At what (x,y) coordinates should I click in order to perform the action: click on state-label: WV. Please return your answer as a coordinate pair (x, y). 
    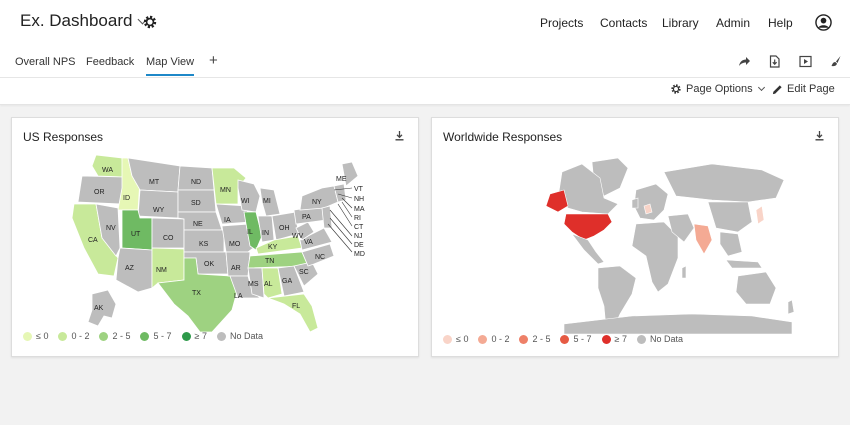
    Looking at the image, I should click on (298, 236).